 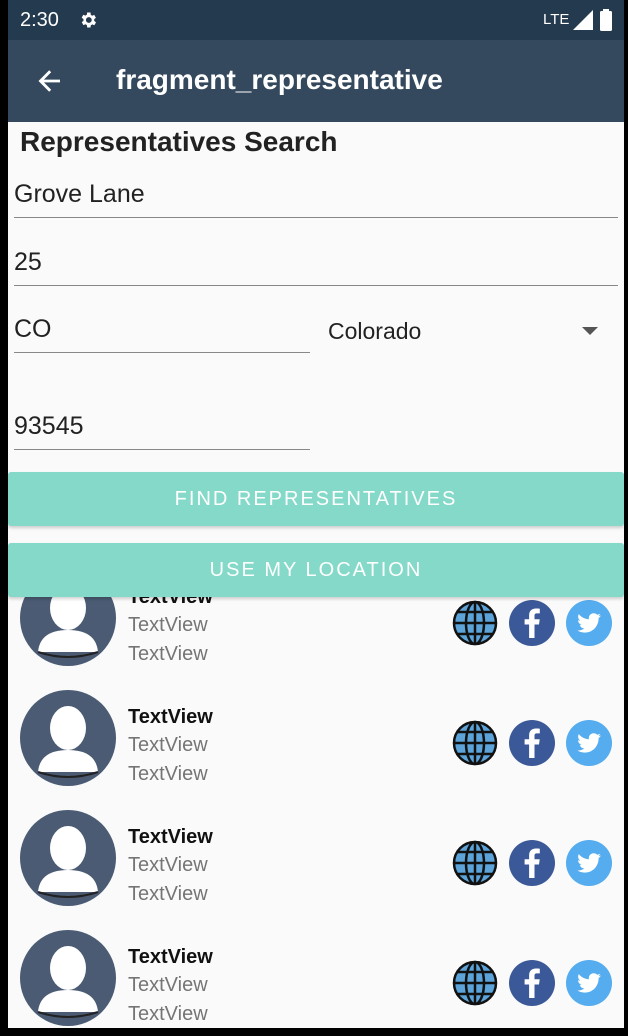 What do you see at coordinates (316, 20) in the screenshot?
I see `status-bar: 2:30 LTE` at bounding box center [316, 20].